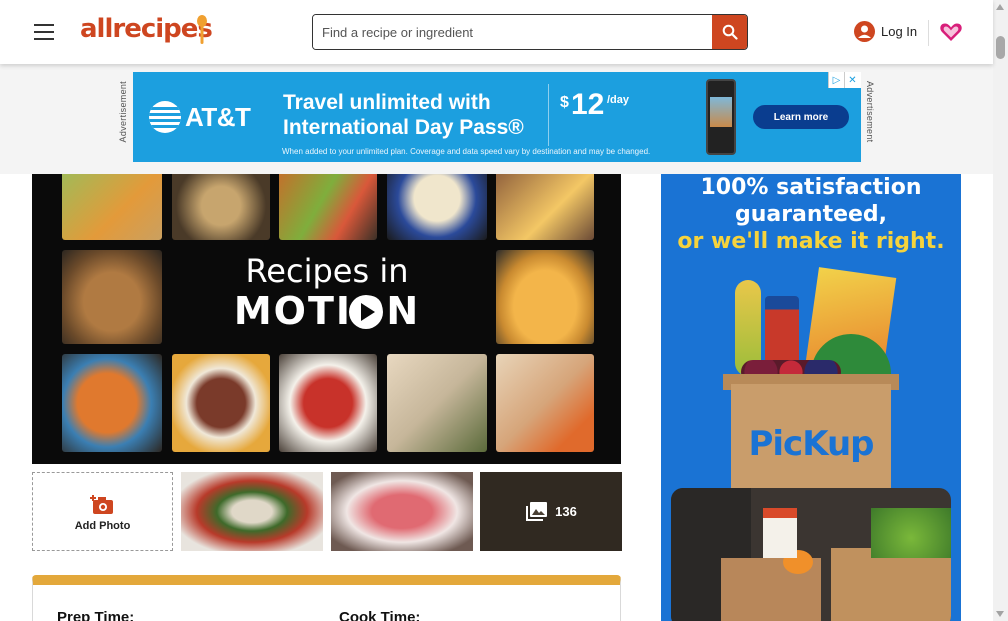 This screenshot has height=621, width=1008. What do you see at coordinates (1000, 47) in the screenshot?
I see `scrollbar-thumb` at bounding box center [1000, 47].